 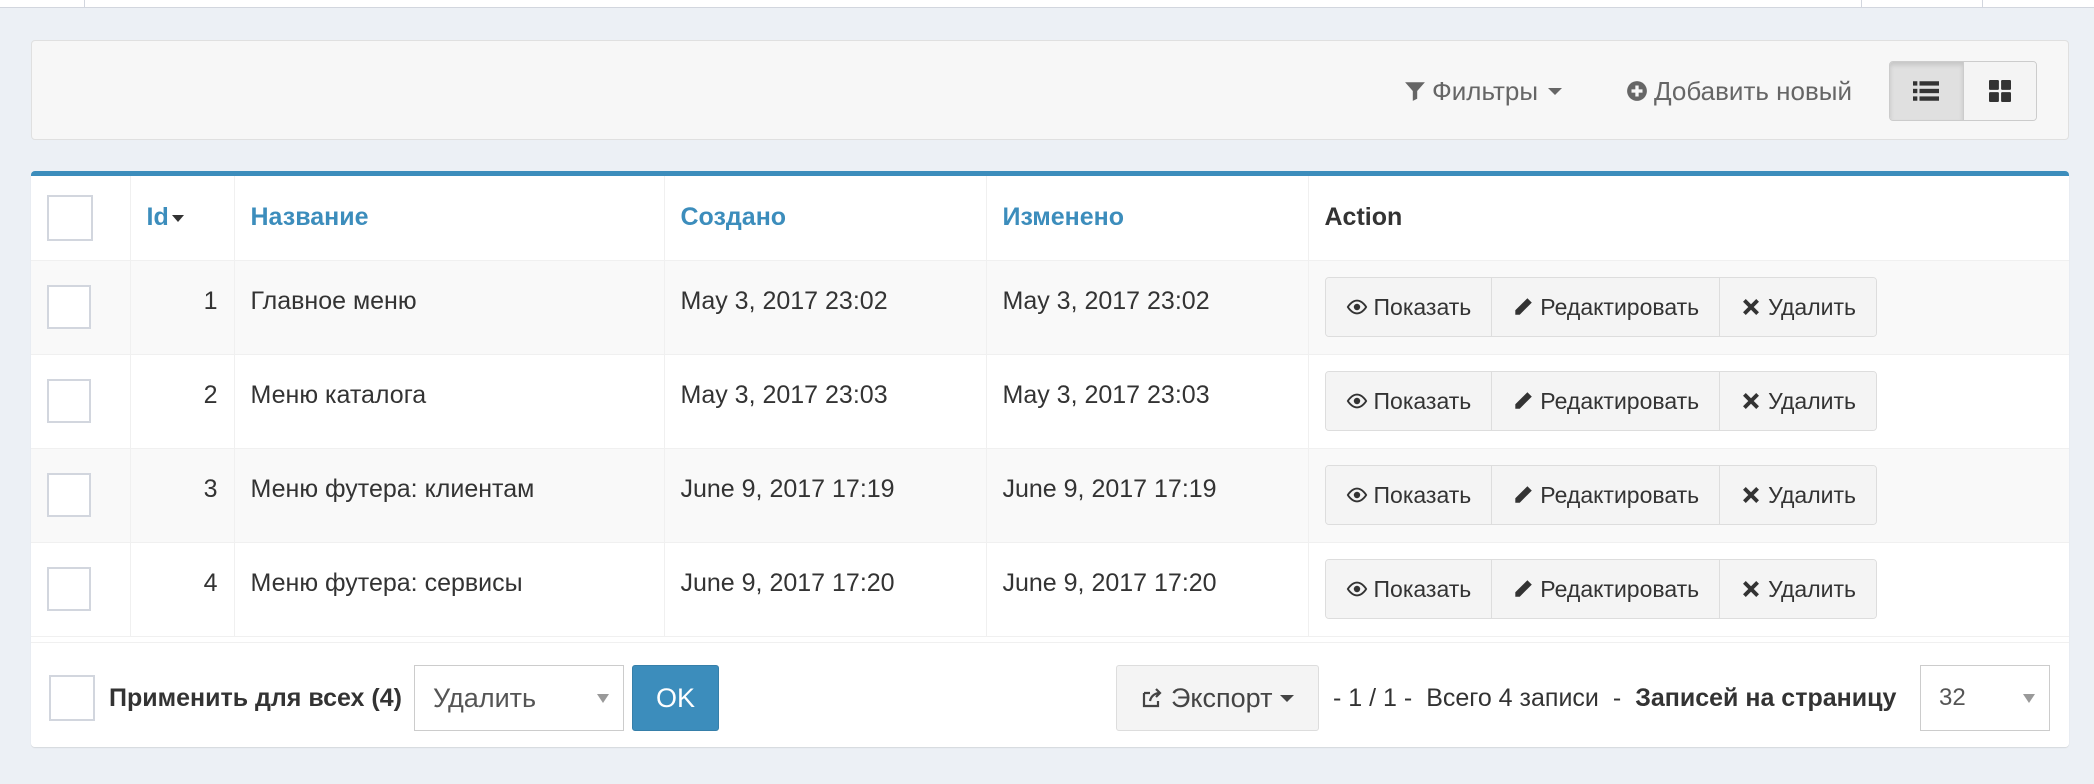 I want to click on per-page-select: 32, so click(x=1985, y=698).